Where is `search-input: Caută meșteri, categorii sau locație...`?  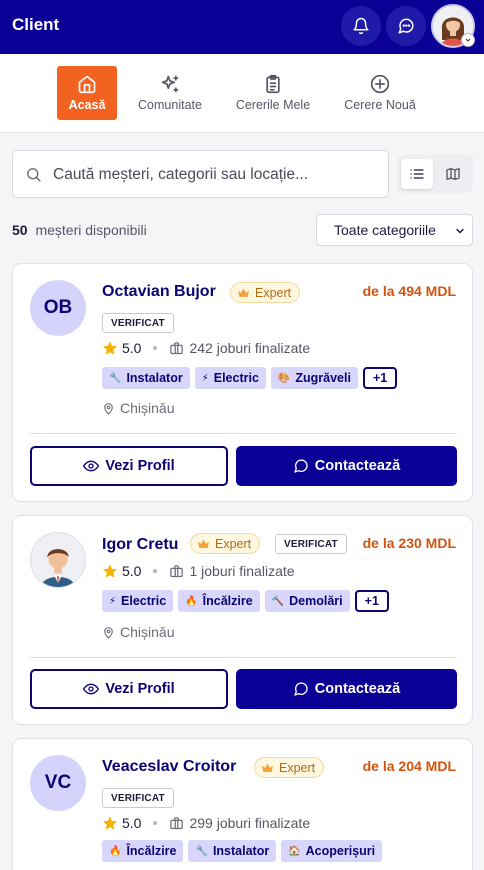
search-input: Caută meșteri, categorii sau locație... is located at coordinates (200, 174).